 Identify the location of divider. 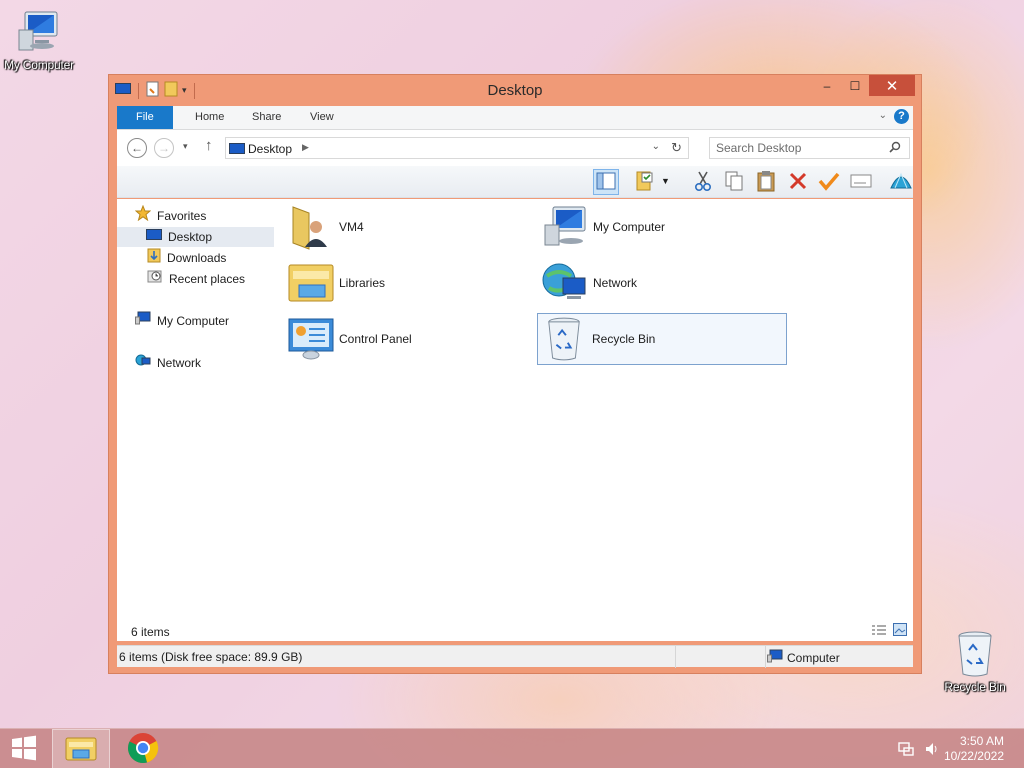
(765, 657).